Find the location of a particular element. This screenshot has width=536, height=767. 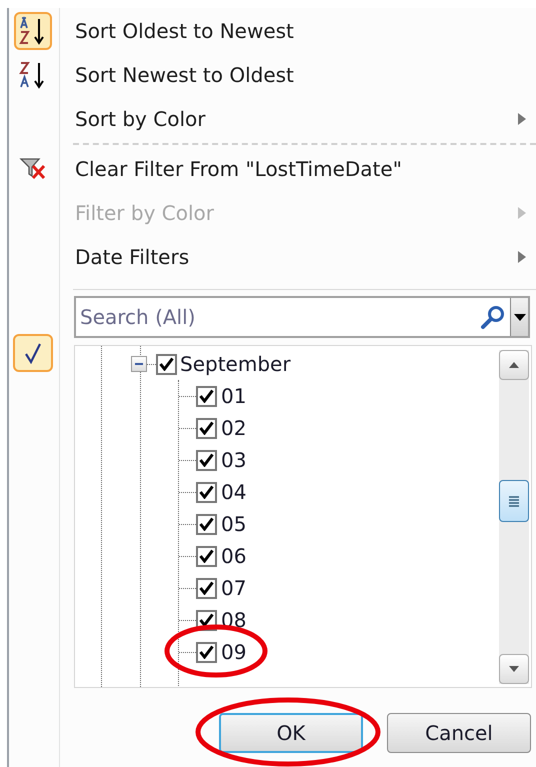

tree-item-label: 06 is located at coordinates (233, 556).